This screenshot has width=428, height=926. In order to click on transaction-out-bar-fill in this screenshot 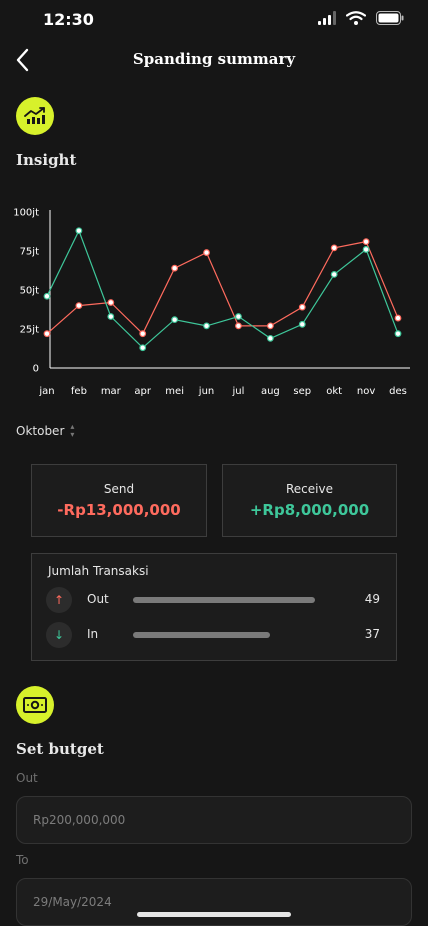, I will do `click(224, 600)`.